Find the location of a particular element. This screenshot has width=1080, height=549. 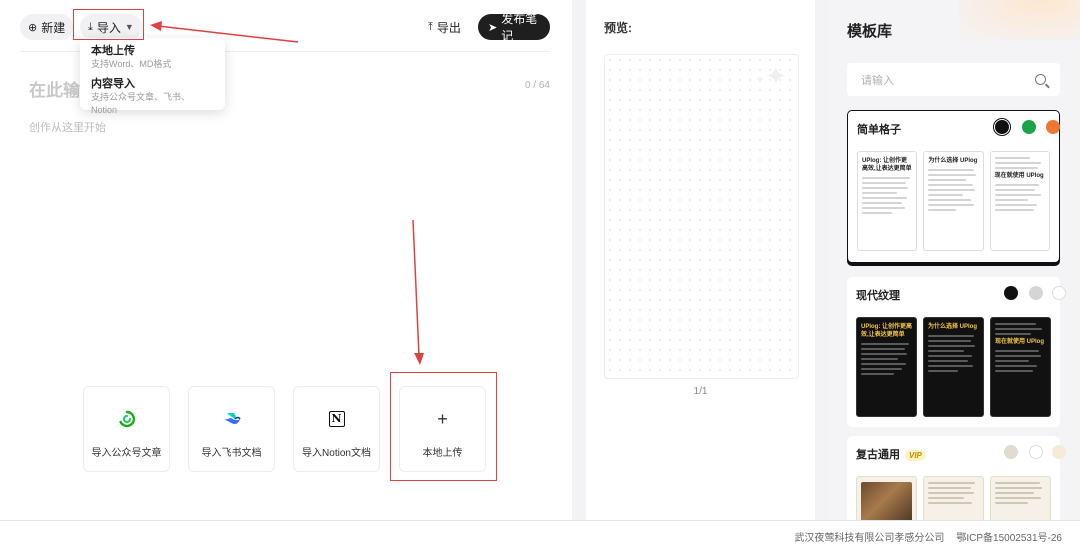

footer-text: 武汉夜莺科技有限公司孝感分公司 鄂ICP备15002531号-26 is located at coordinates (928, 536).